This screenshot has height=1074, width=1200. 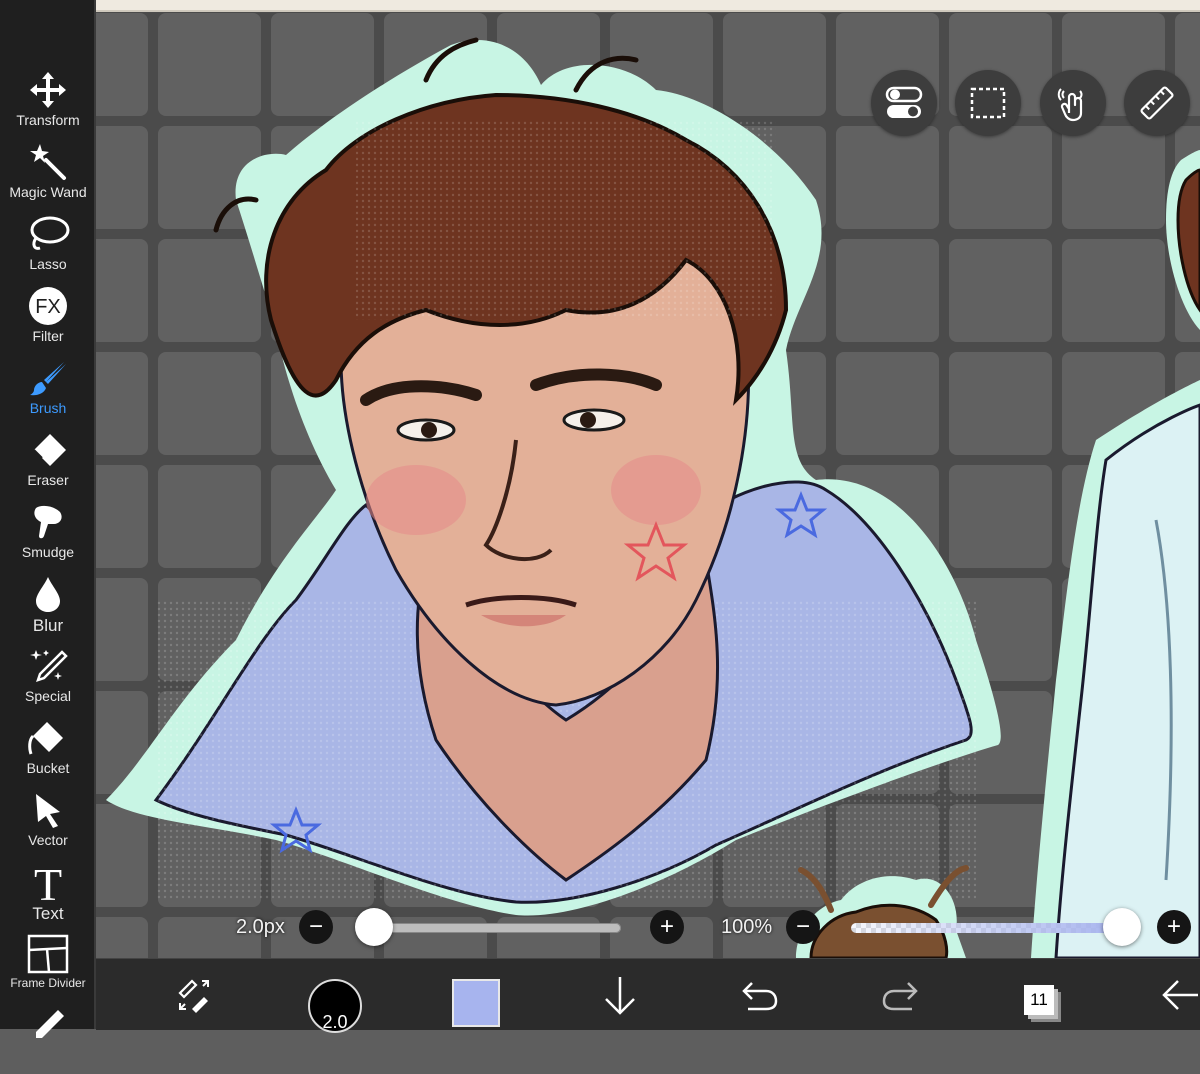 I want to click on selection-rectangle-icon, so click(x=988, y=103).